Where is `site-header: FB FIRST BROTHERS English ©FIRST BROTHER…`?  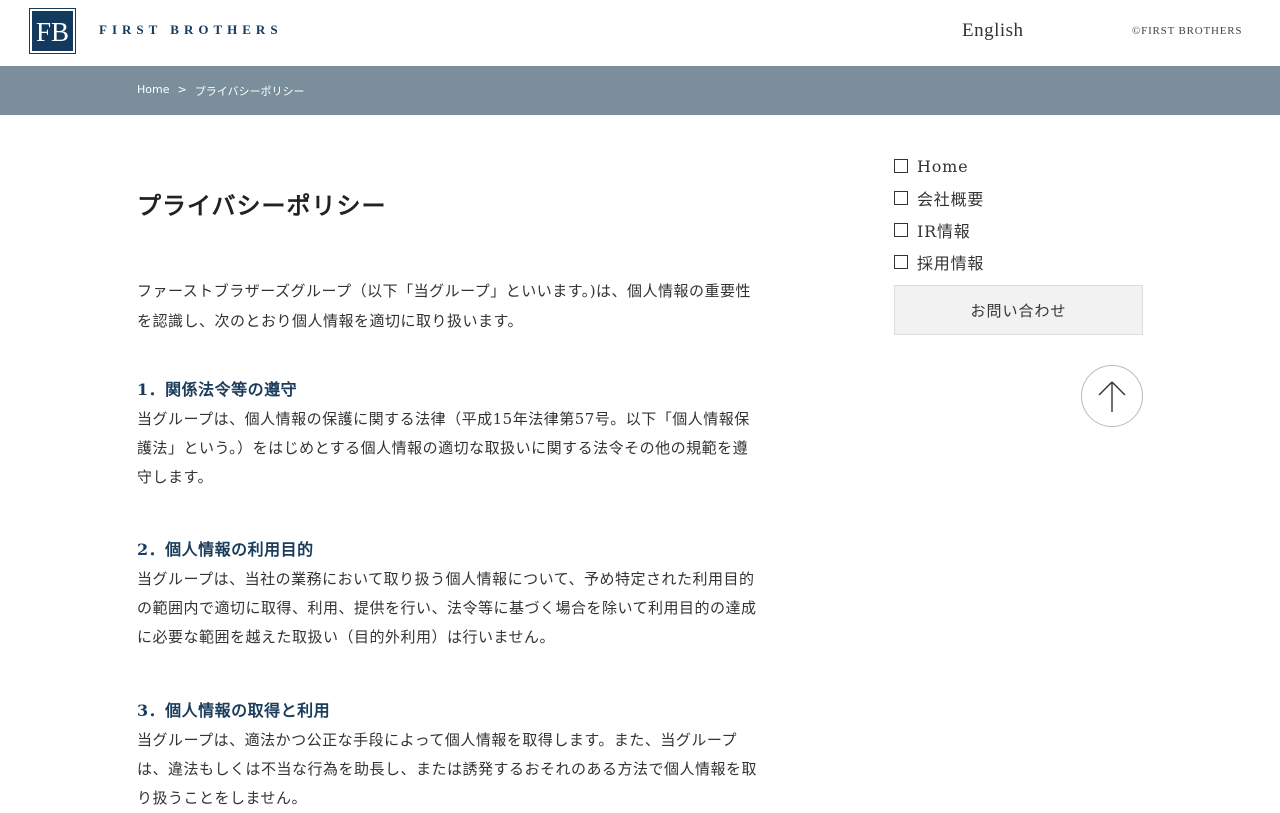
site-header: FB FIRST BROTHERS English ©FIRST BROTHER… is located at coordinates (640, 33).